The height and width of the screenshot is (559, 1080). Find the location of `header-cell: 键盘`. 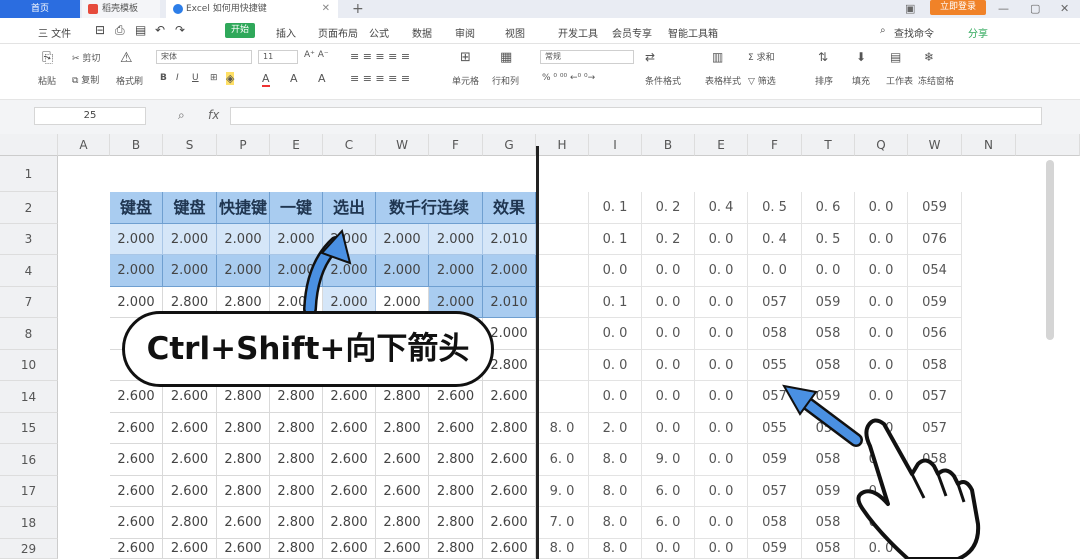

header-cell: 键盘 is located at coordinates (136, 208).